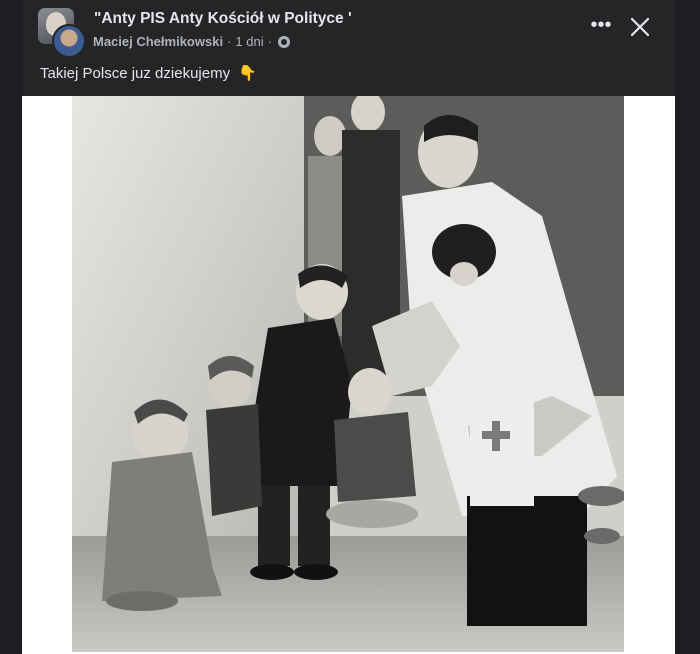 The height and width of the screenshot is (654, 700). I want to click on avatar-group, so click(62, 33).